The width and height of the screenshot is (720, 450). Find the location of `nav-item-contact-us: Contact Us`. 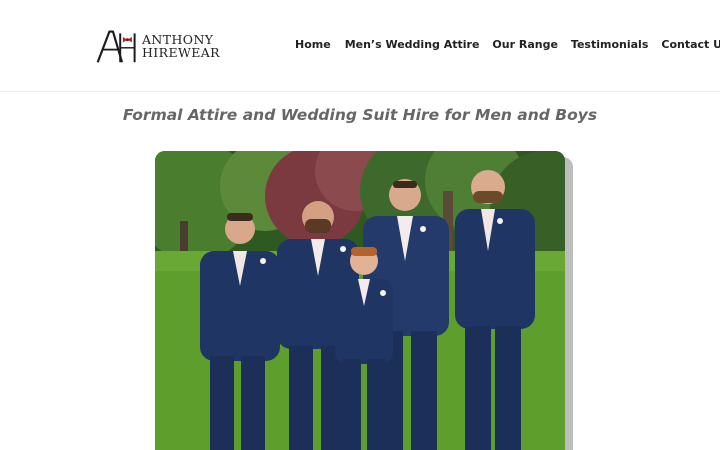

nav-item-contact-us: Contact Us is located at coordinates (690, 44).